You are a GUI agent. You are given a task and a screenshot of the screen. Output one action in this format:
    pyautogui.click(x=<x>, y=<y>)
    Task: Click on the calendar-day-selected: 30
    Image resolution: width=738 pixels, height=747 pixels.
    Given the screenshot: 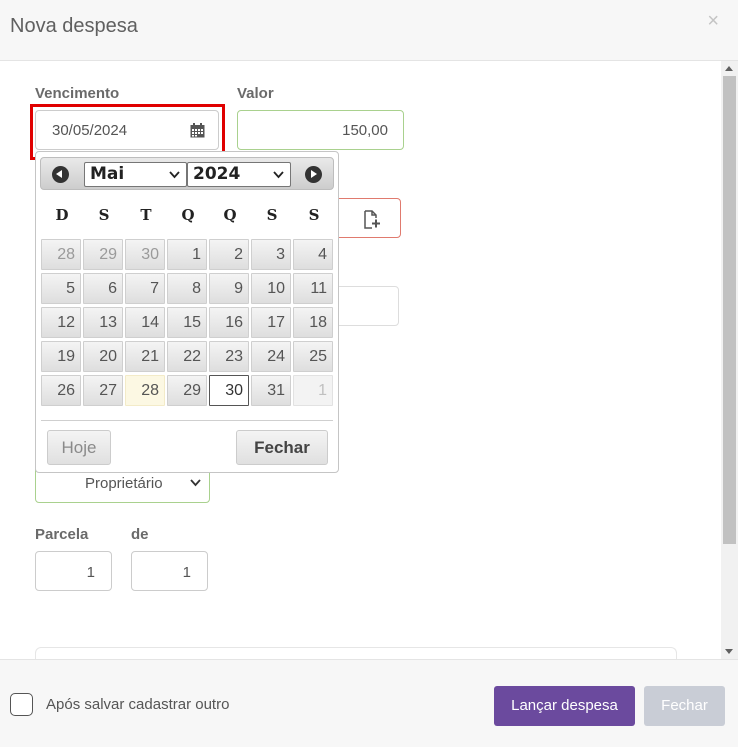 What is the action you would take?
    pyautogui.click(x=229, y=390)
    